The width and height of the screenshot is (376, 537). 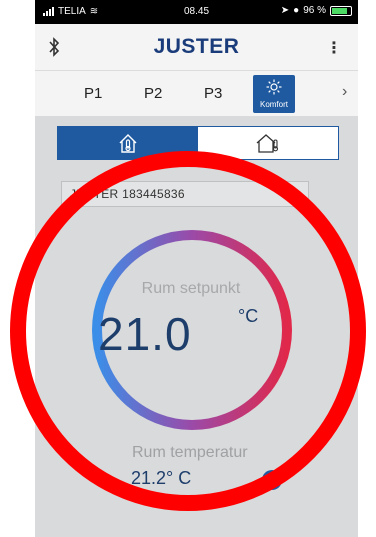 I want to click on room-temperature-value: 21.2° C, so click(x=161, y=478).